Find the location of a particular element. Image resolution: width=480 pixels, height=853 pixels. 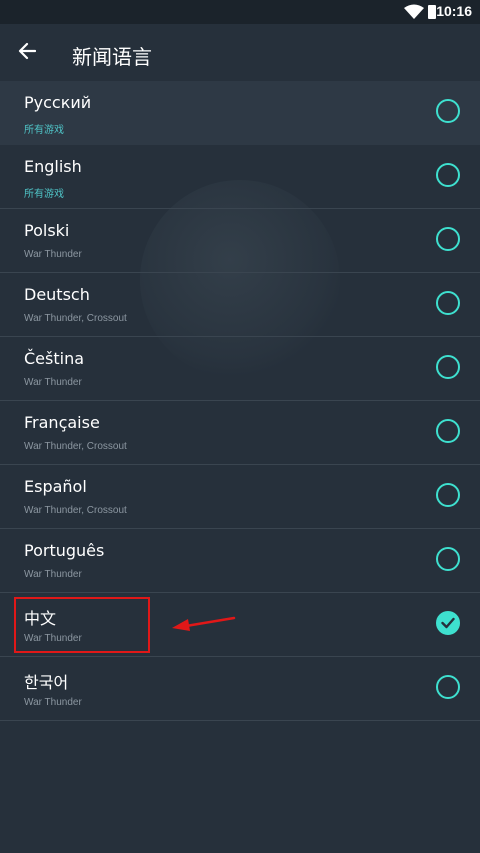

language-item-english: English 所有游戏 is located at coordinates (240, 177).